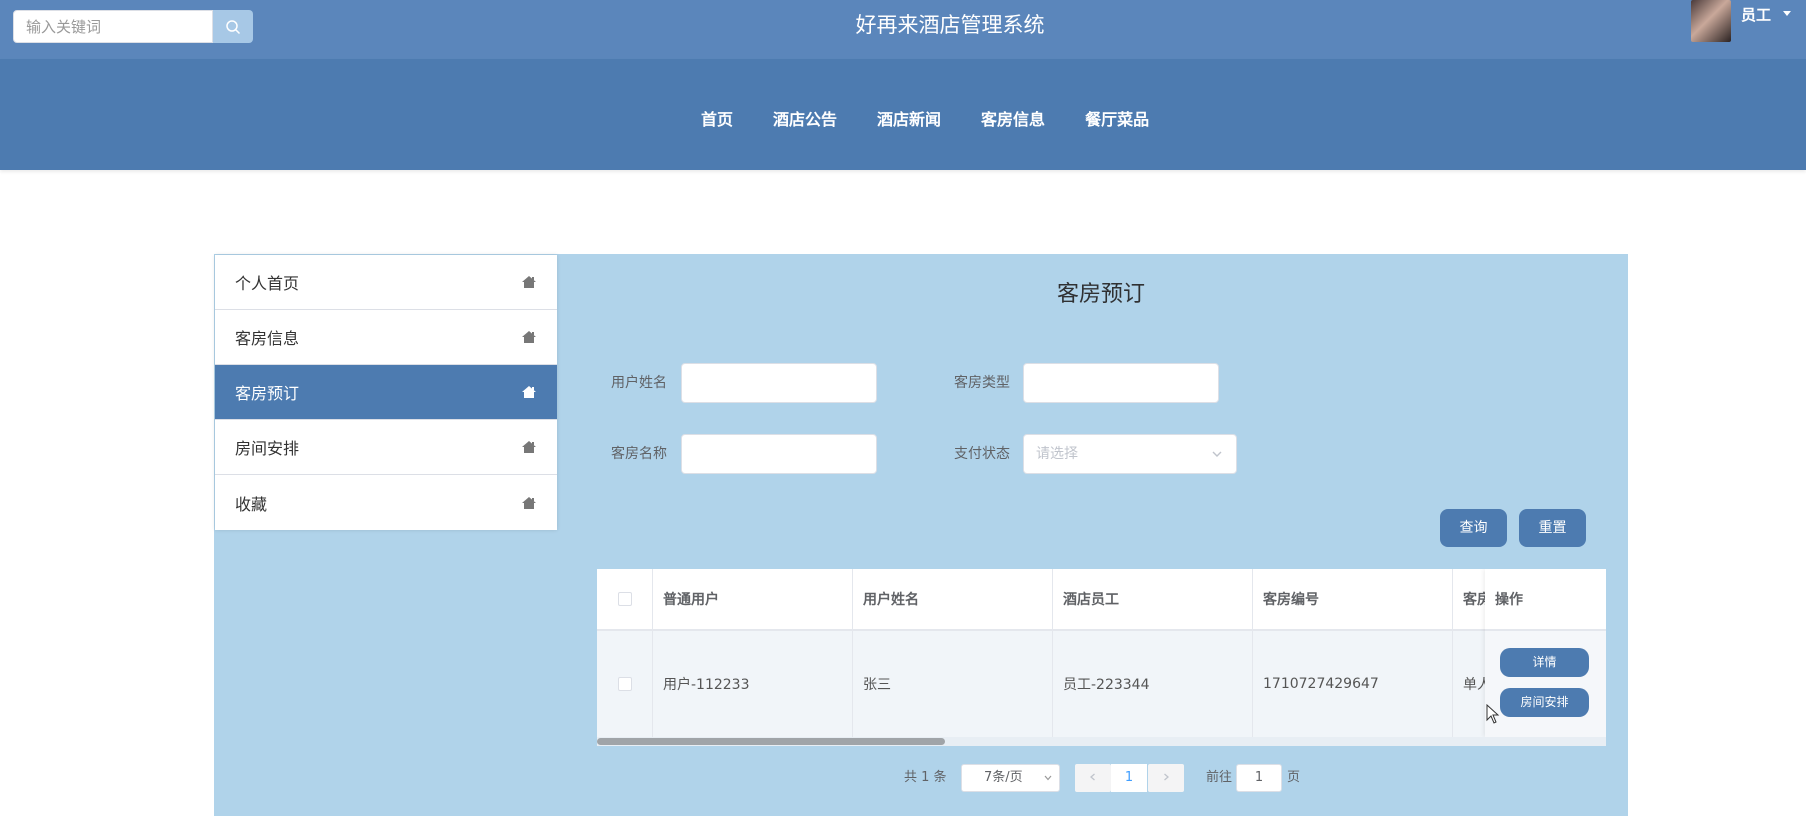 The image size is (1806, 816). I want to click on column-header: 客房编号, so click(1353, 599).